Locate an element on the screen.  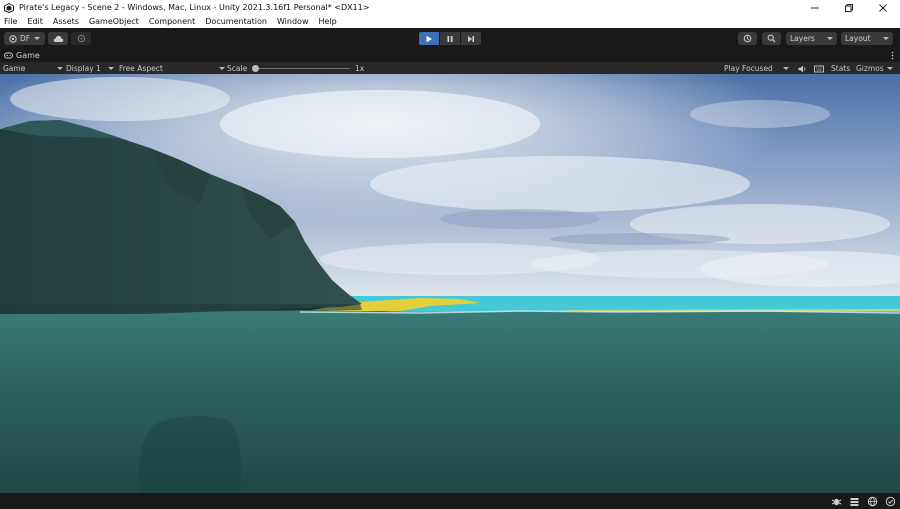
menu-gameobject: GameObject is located at coordinates (114, 21).